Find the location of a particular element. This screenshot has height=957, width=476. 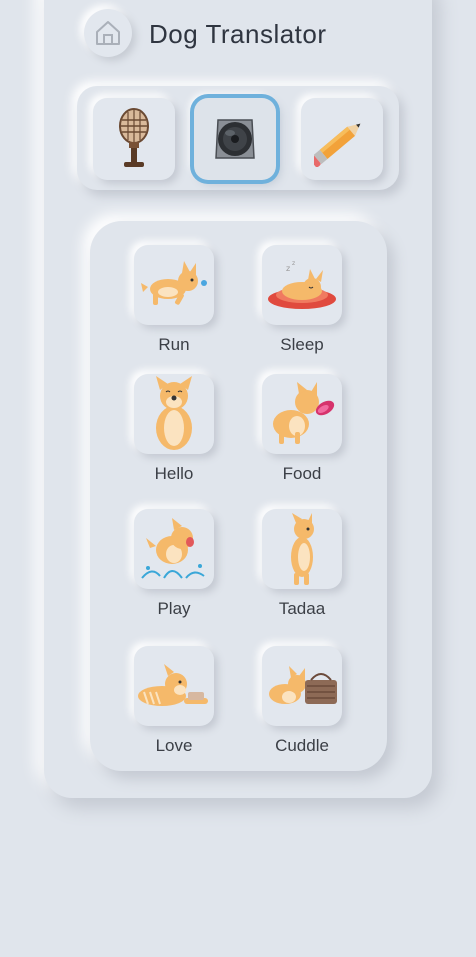

dog-lying-icon is located at coordinates (173, 685).